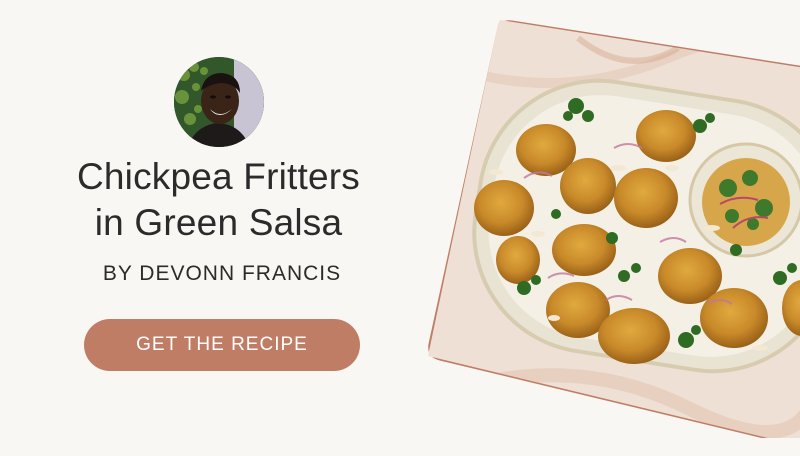  Describe the element at coordinates (222, 273) in the screenshot. I see `author-byline: BY DEVONN FRANCIS` at that location.